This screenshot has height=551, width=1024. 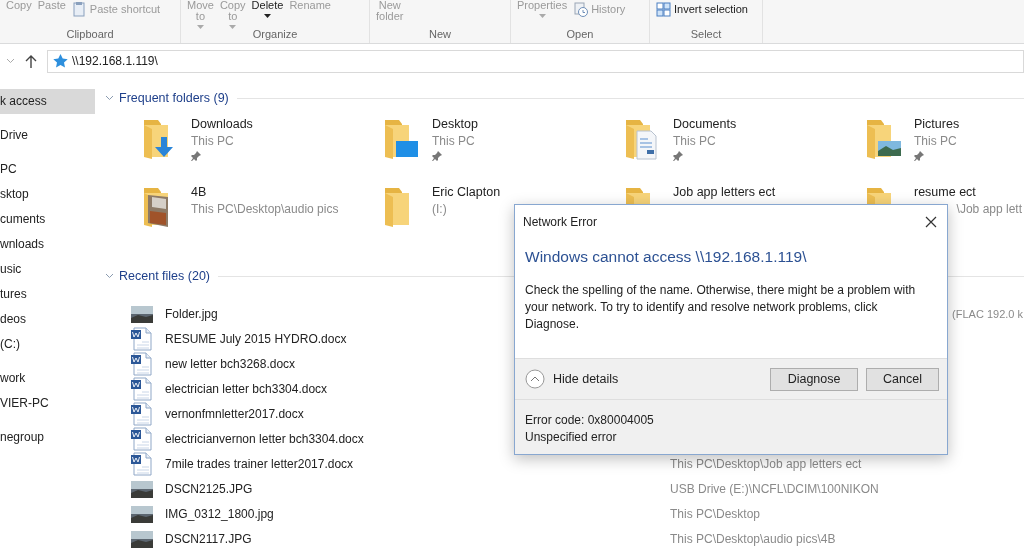 I want to click on chevron-circle-icon, so click(x=535, y=379).